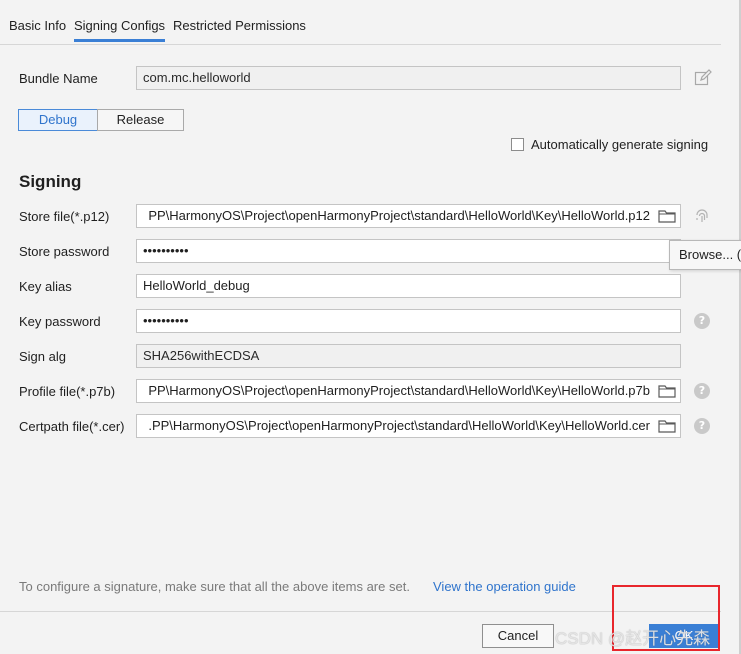  I want to click on key-alias-input: HelloWorld_debug, so click(408, 286).